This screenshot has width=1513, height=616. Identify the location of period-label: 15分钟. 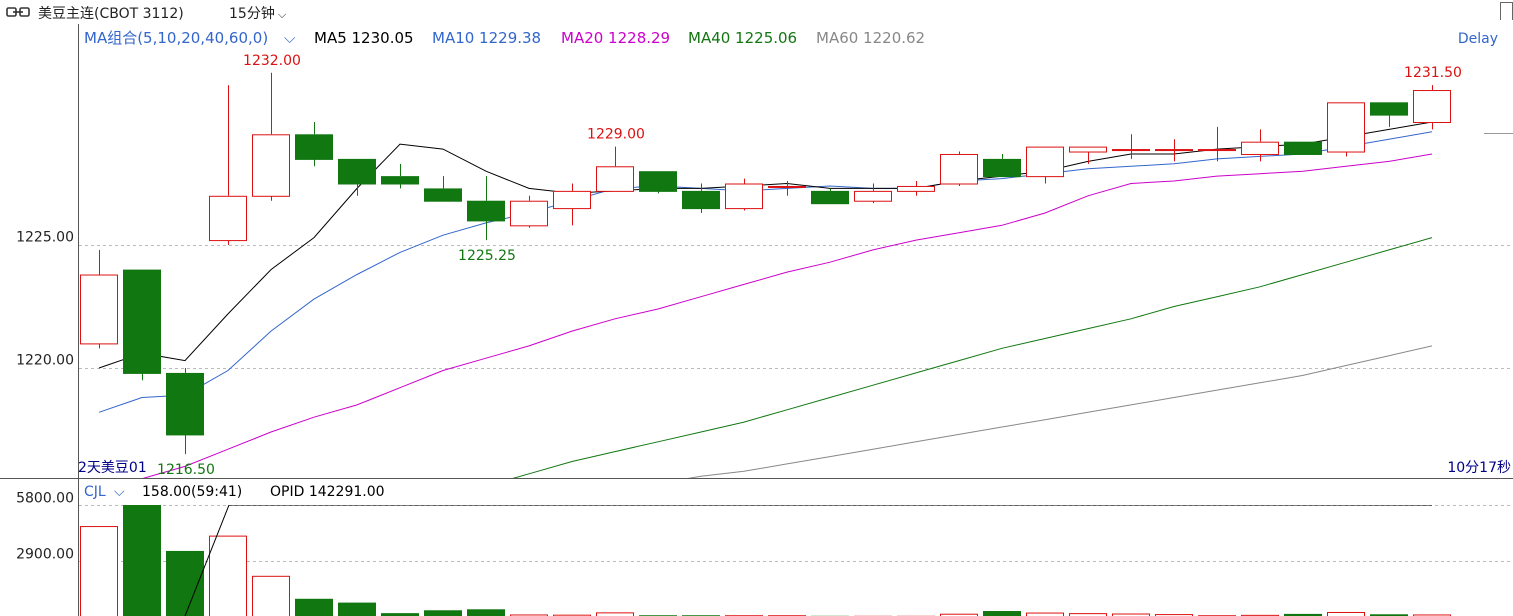
(252, 14).